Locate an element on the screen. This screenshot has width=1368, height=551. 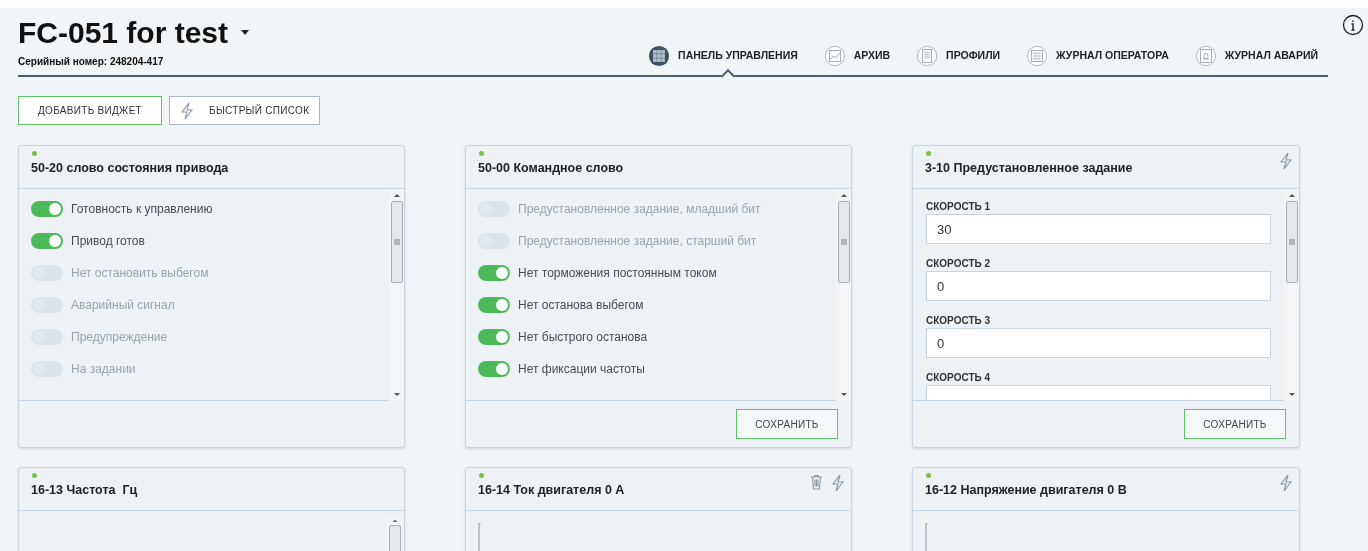
nav-tab: АРХИВ is located at coordinates (857, 56).